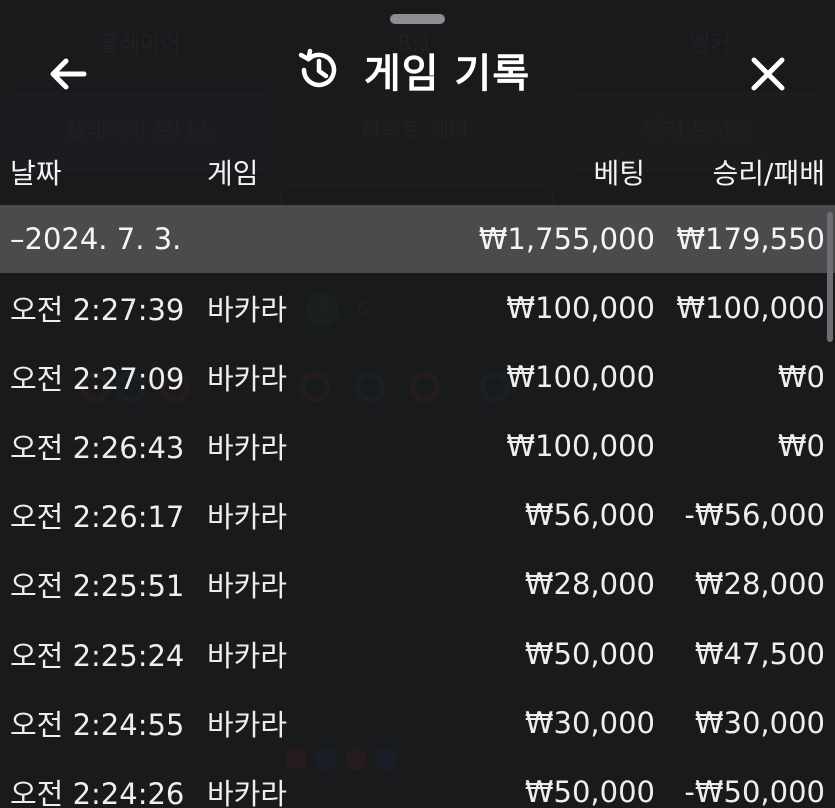 This screenshot has width=835, height=808. I want to click on close-icon, so click(768, 74).